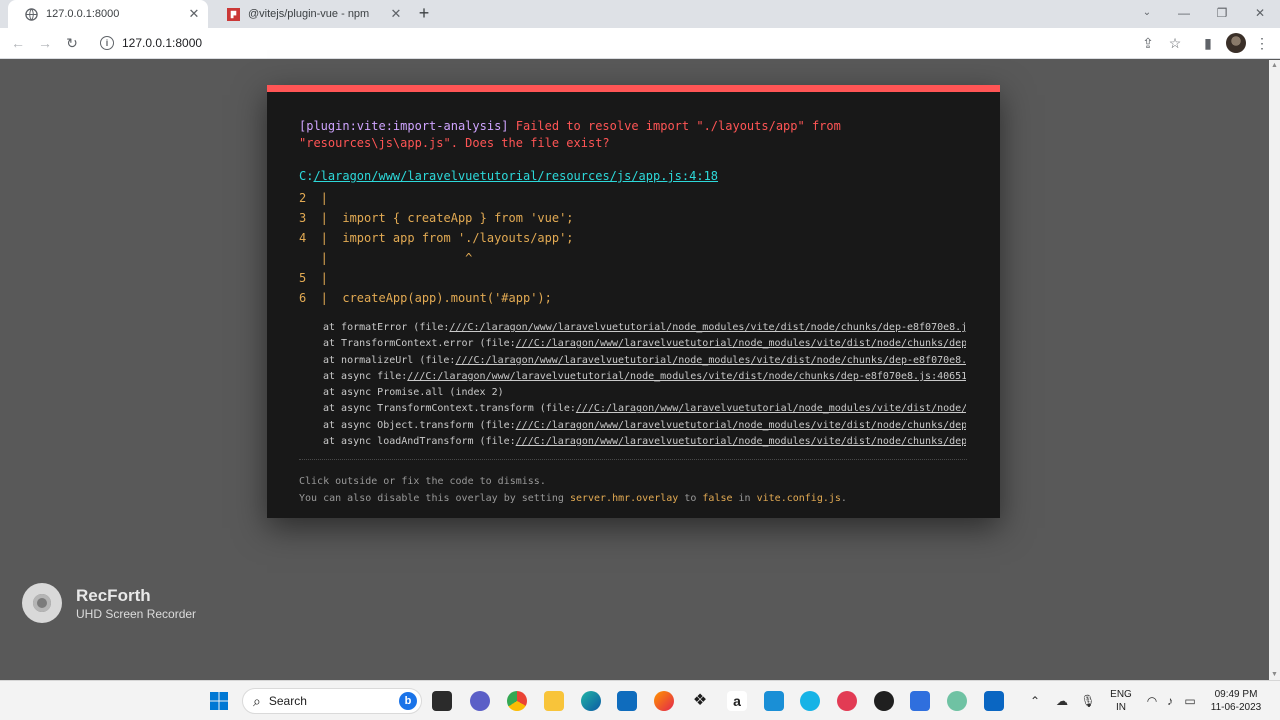  What do you see at coordinates (404, 126) in the screenshot?
I see `plugin-name: [plugin:vite:import-analysis]` at bounding box center [404, 126].